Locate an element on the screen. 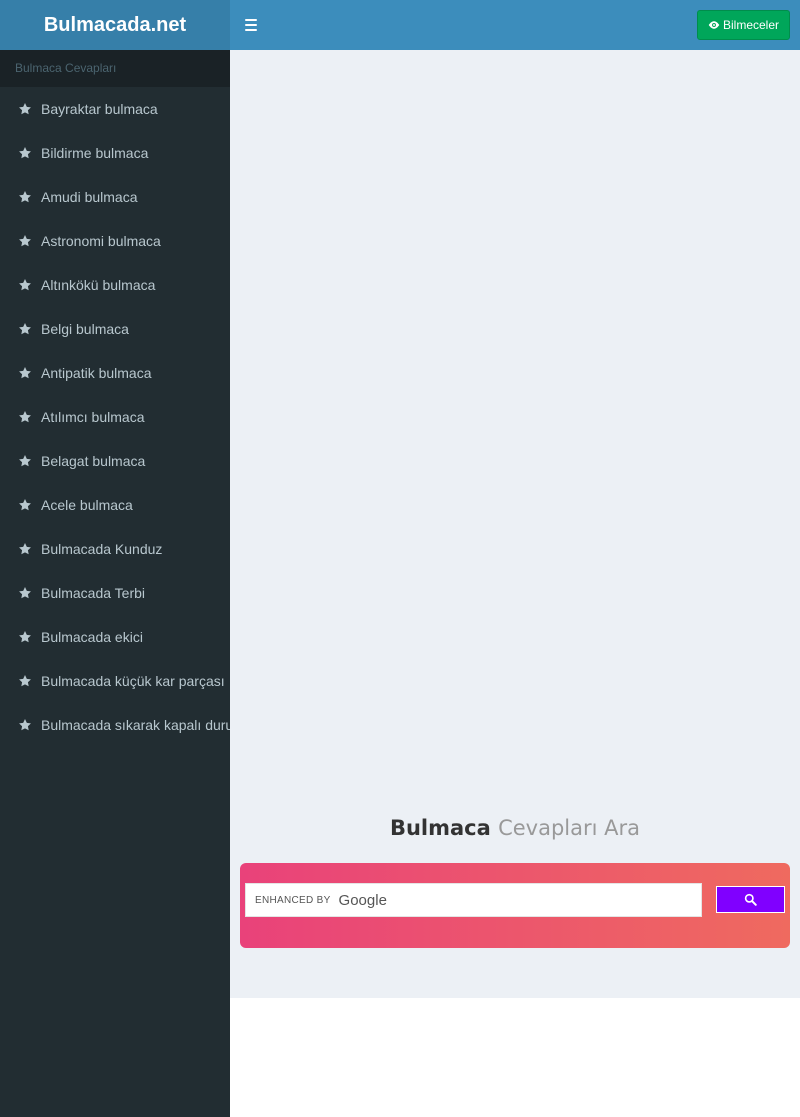  search-panel: ENHANCED BY Google is located at coordinates (515, 905).